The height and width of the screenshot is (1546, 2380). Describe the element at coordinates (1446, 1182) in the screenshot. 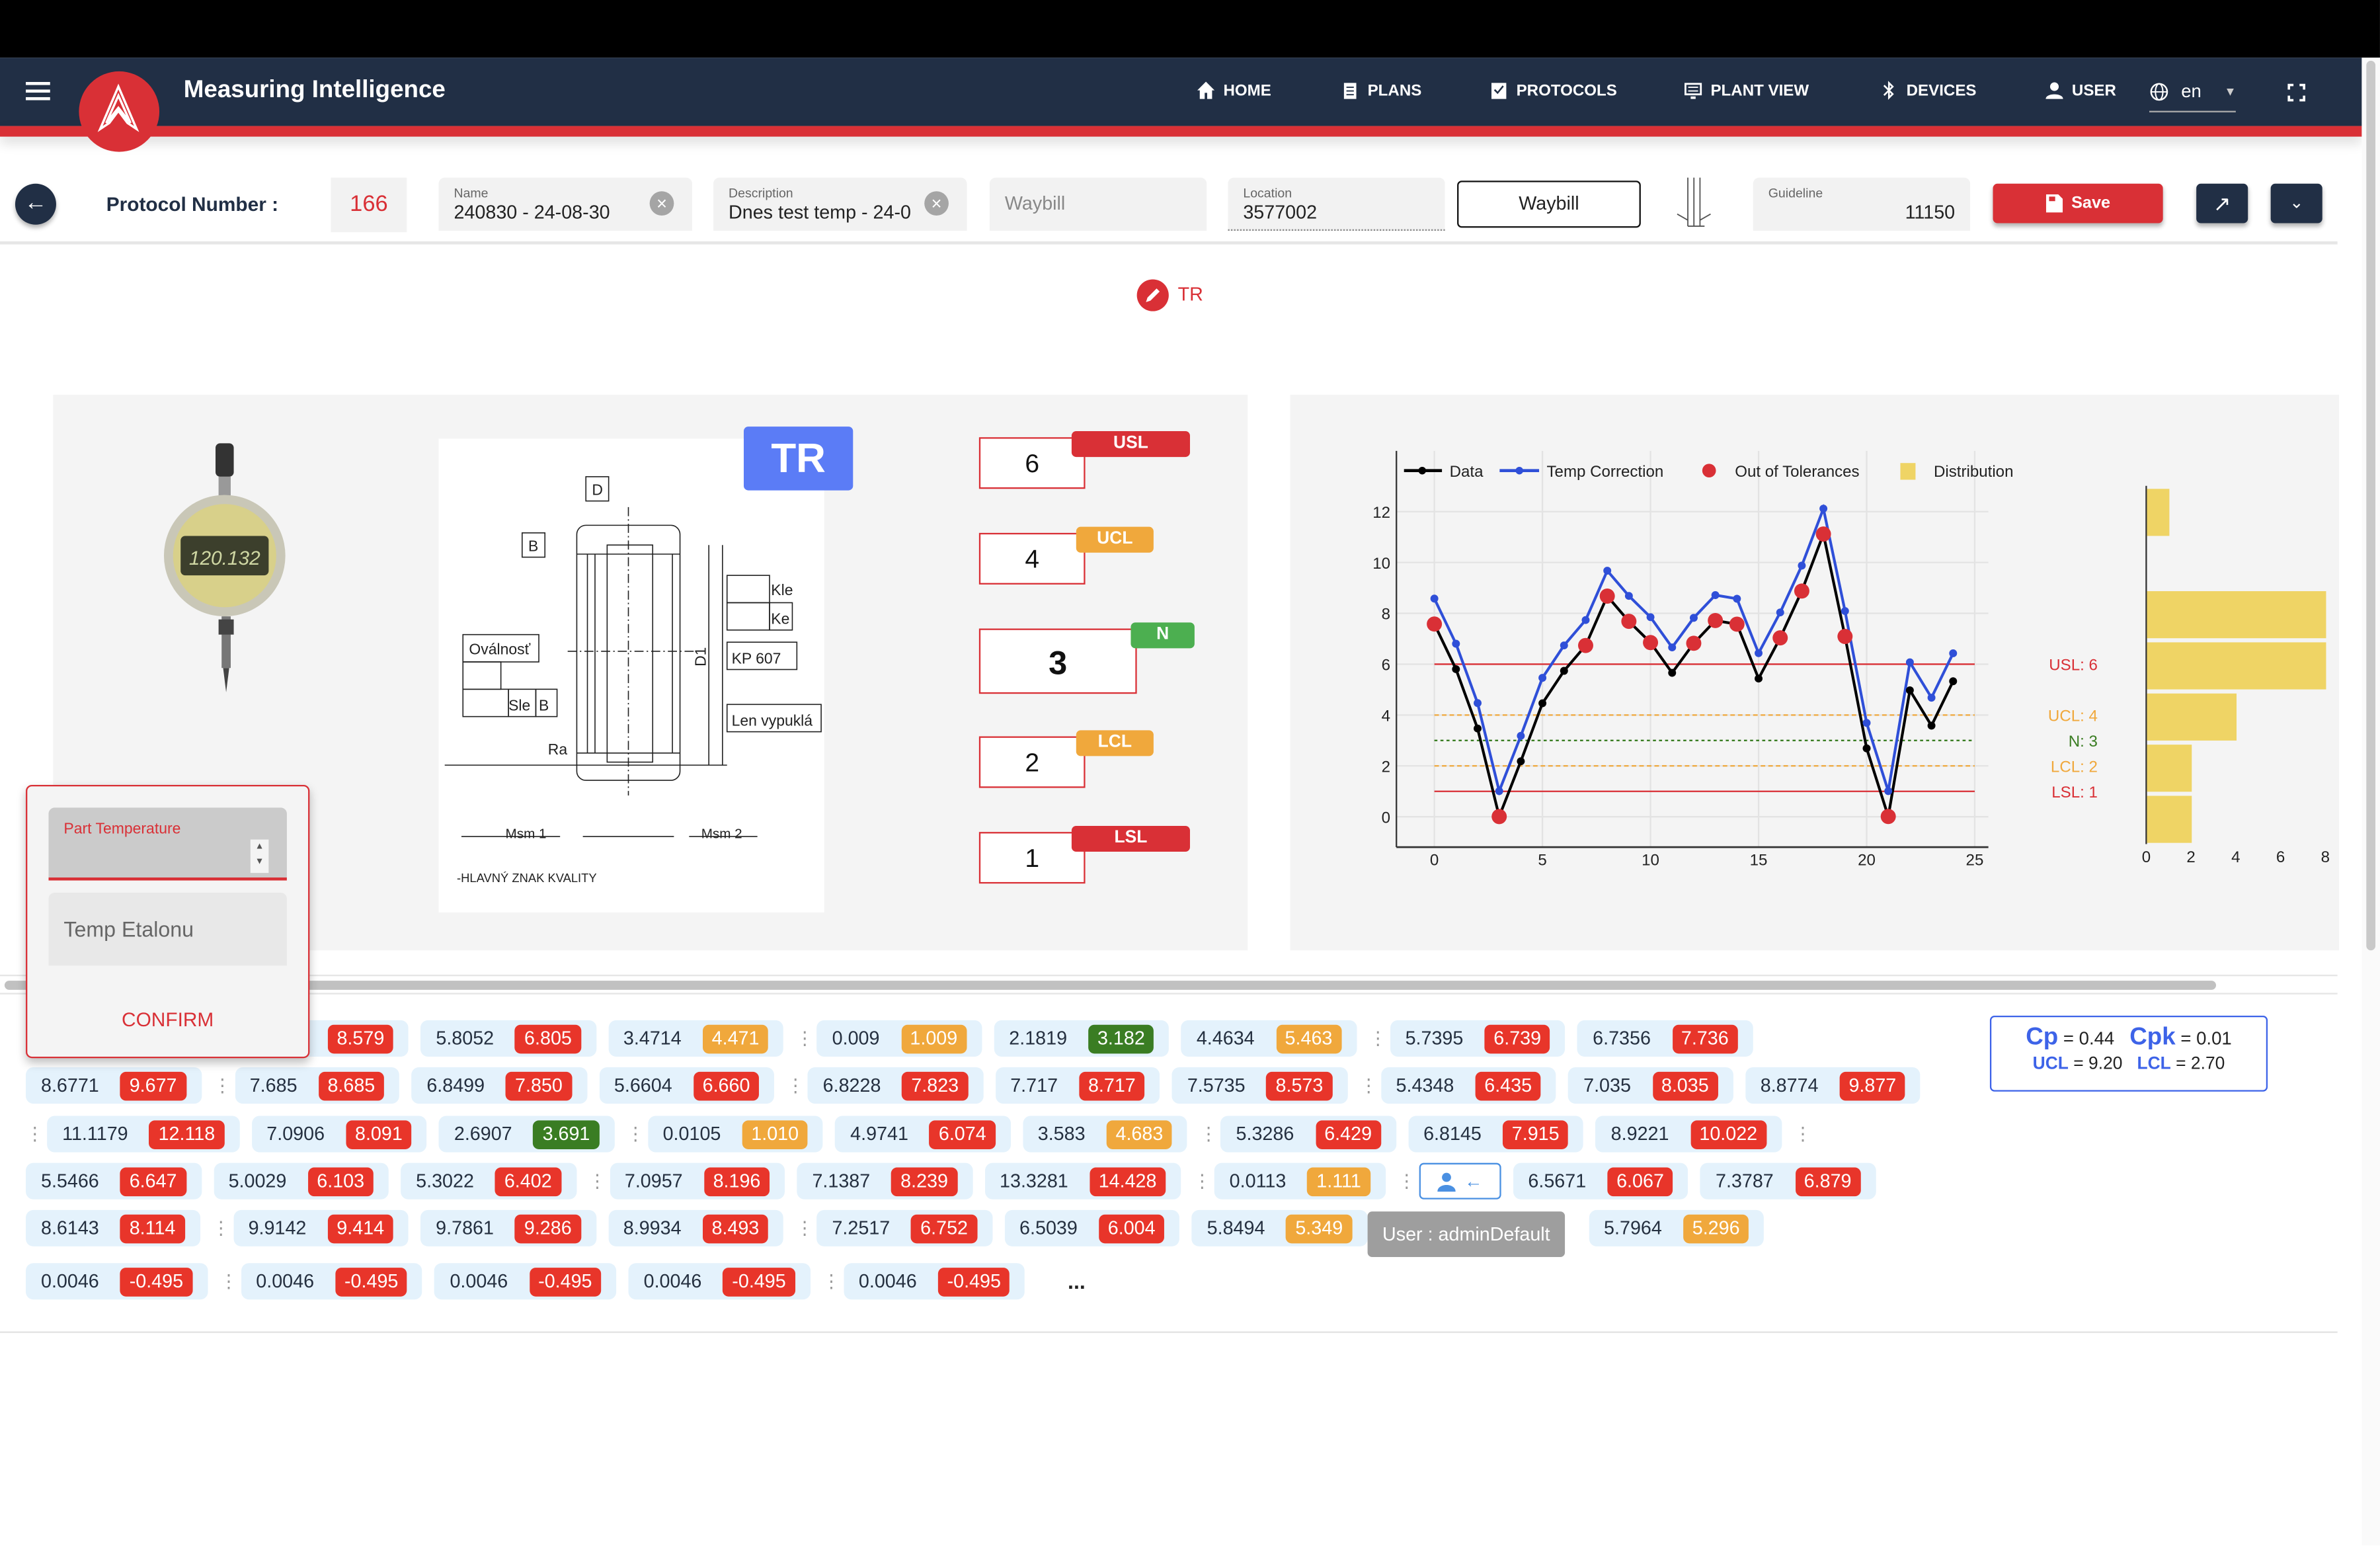

I see `user-icon` at that location.